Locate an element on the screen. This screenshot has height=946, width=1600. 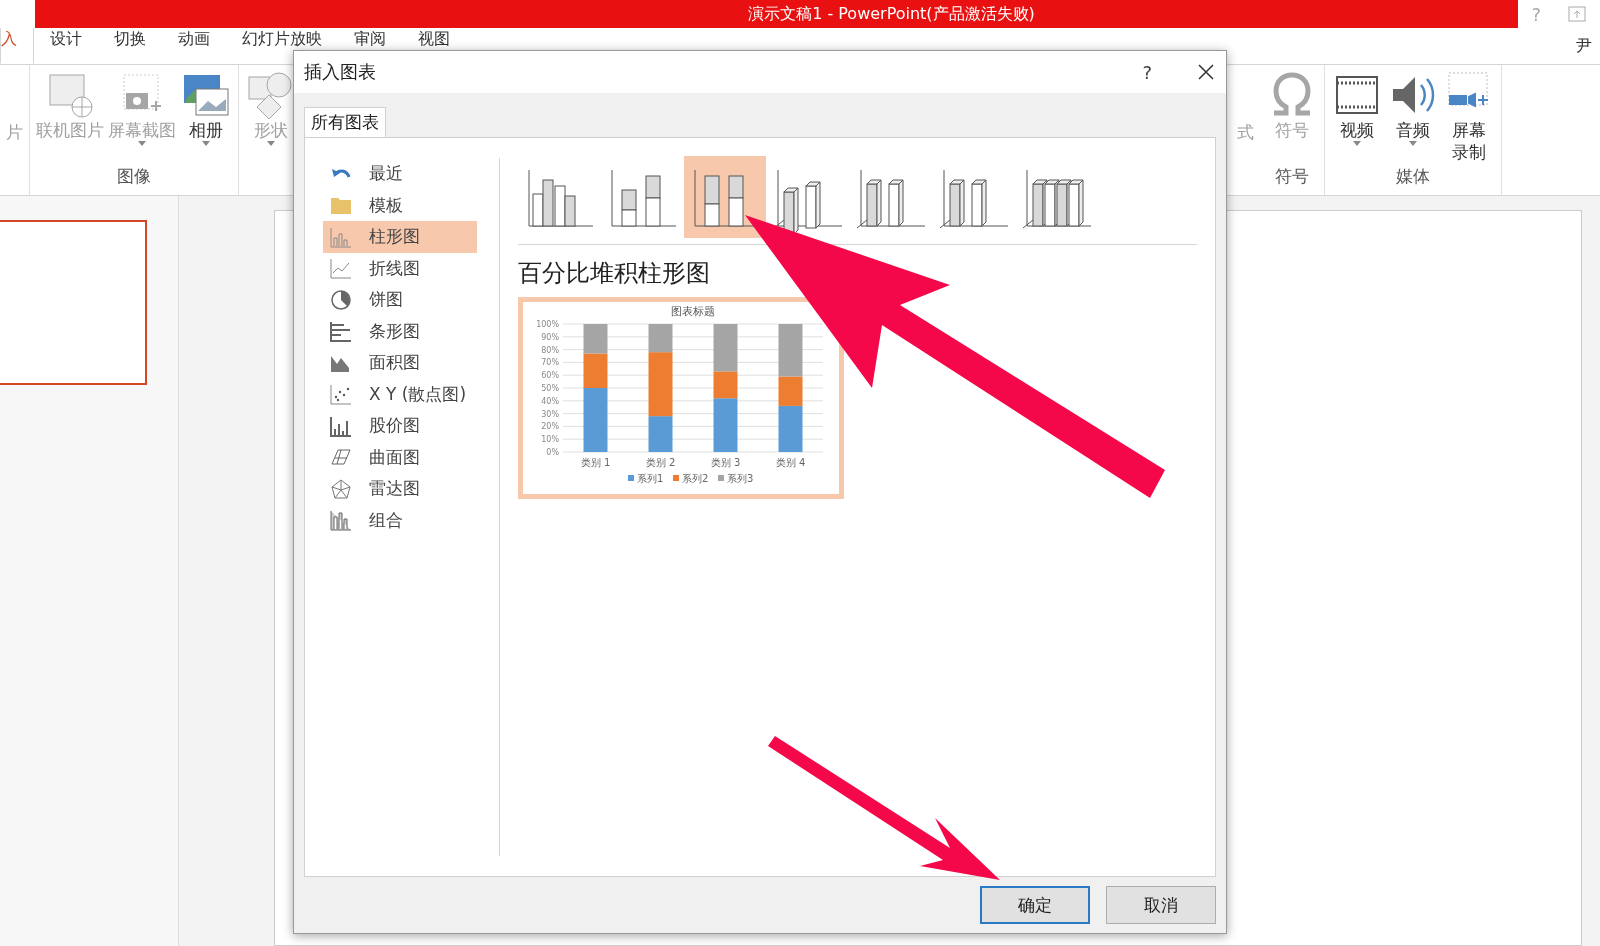
window-title: 演示文稿1 - PowerPoint(产品激活失败) is located at coordinates (891, 14).